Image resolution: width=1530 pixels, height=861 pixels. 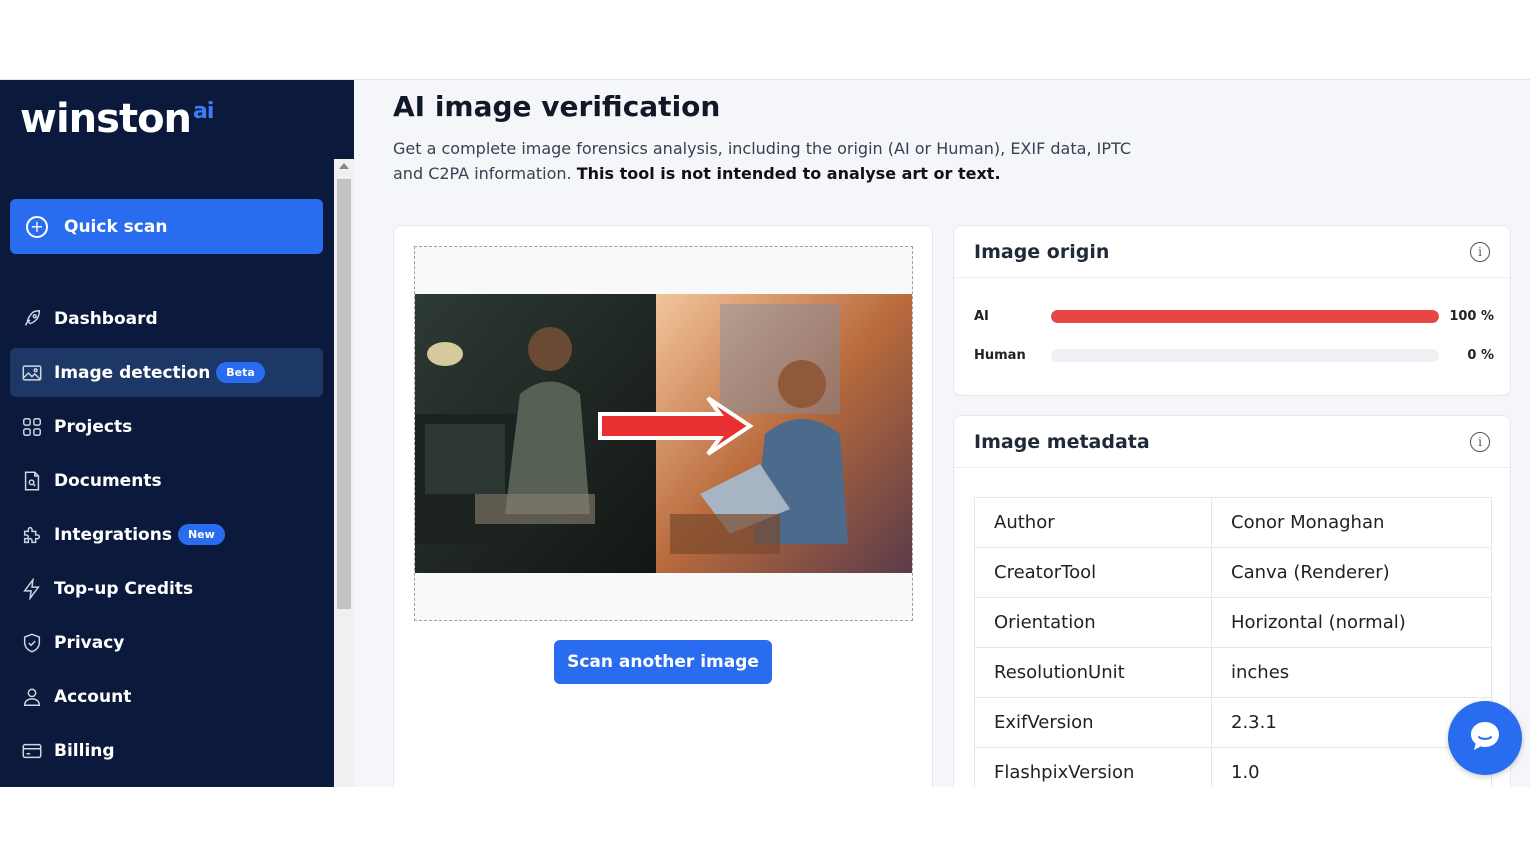 What do you see at coordinates (1233, 722) in the screenshot?
I see `table-row: ExifVersion 2.3.1` at bounding box center [1233, 722].